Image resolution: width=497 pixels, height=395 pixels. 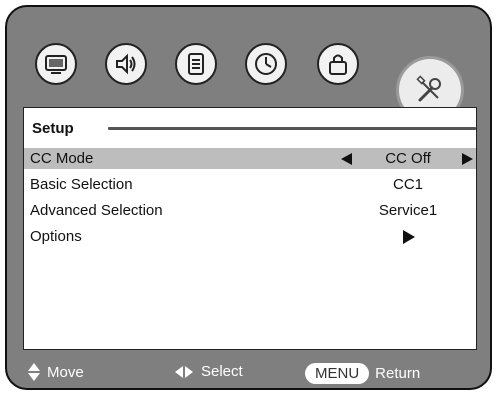 What do you see at coordinates (292, 128) in the screenshot?
I see `title-divider` at bounding box center [292, 128].